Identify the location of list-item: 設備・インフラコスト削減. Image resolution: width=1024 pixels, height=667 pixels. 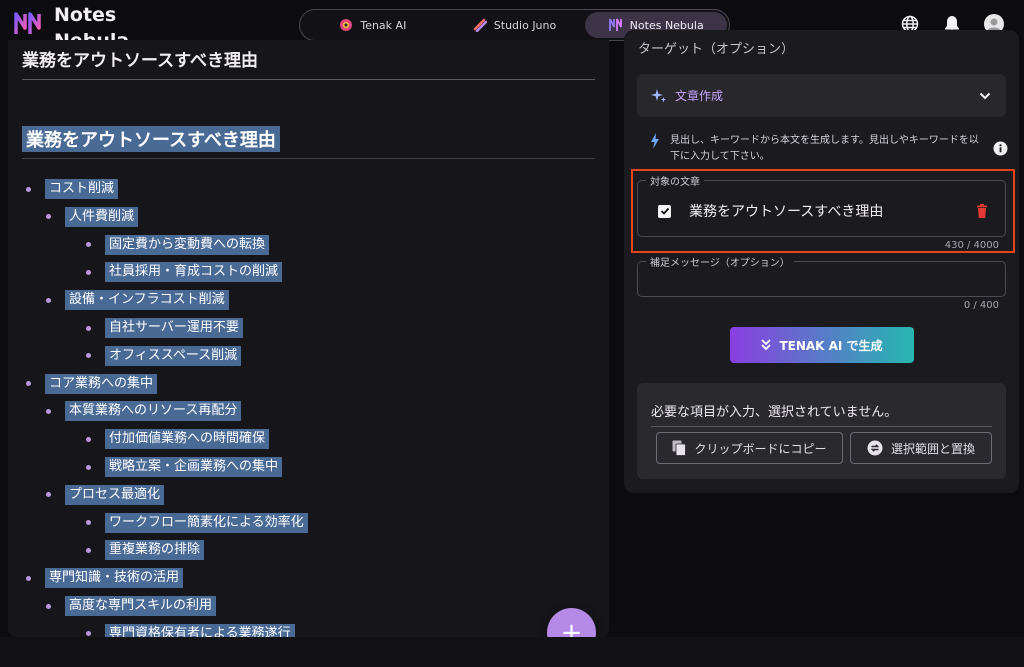
(137, 300).